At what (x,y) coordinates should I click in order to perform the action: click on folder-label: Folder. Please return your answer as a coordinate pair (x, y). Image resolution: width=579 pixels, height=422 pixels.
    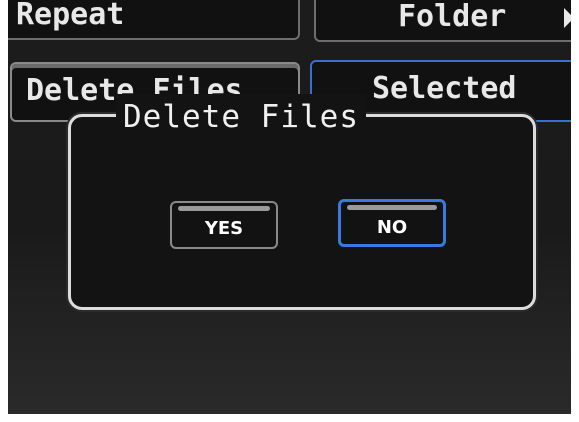
    Looking at the image, I should click on (452, 17).